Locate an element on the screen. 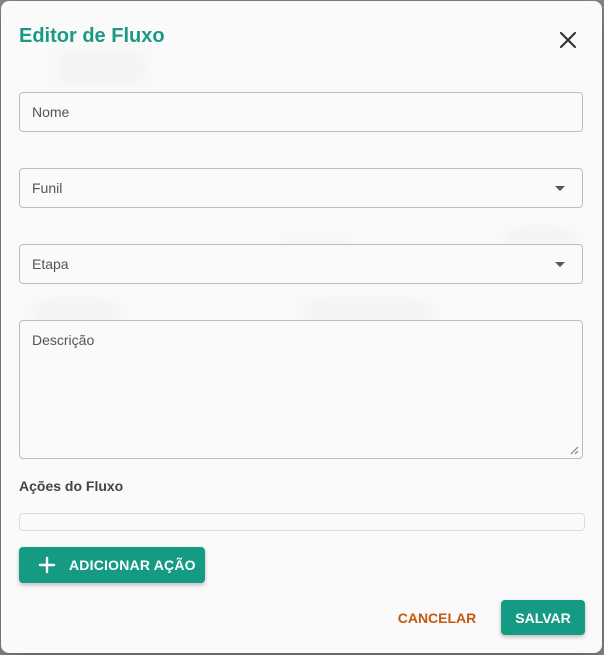 The height and width of the screenshot is (655, 604). cancel-button: CANCELAR is located at coordinates (437, 618).